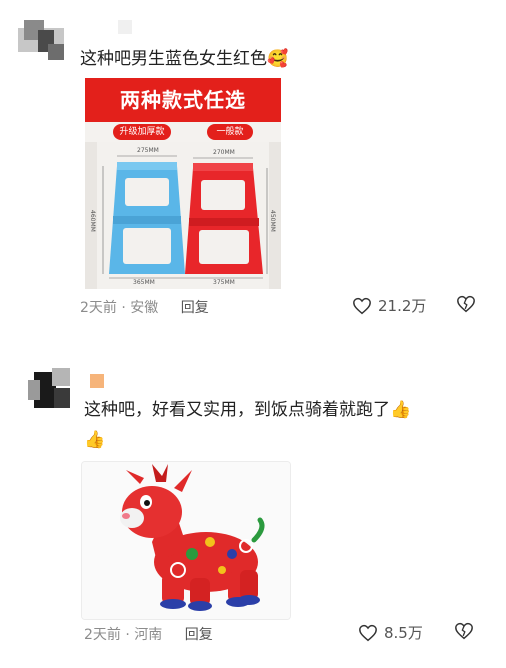 This screenshot has height=668, width=506. Describe the element at coordinates (403, 633) in the screenshot. I see `like-count: 8.5万` at that location.